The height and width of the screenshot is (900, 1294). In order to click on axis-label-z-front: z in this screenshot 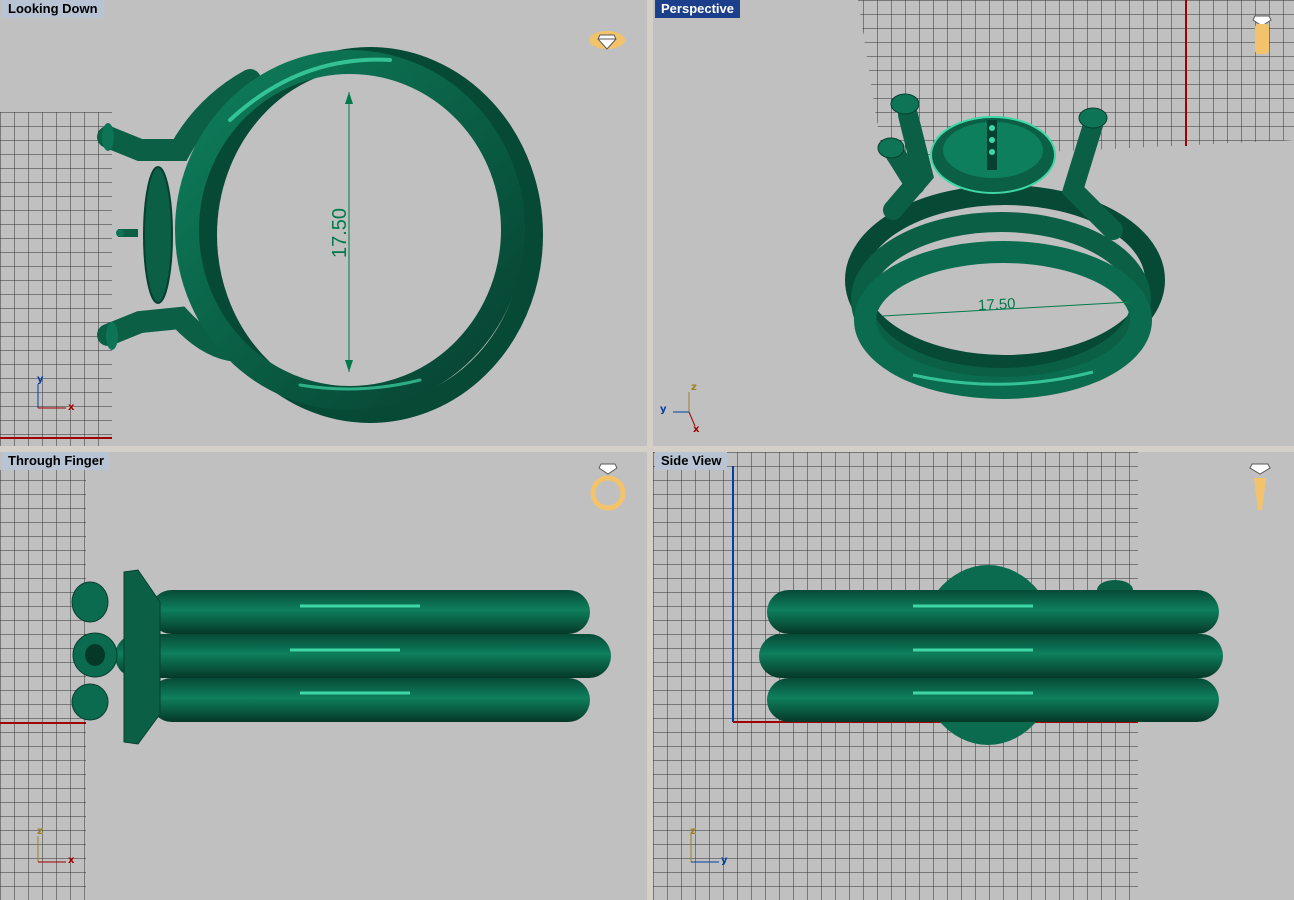, I will do `click(40, 831)`.